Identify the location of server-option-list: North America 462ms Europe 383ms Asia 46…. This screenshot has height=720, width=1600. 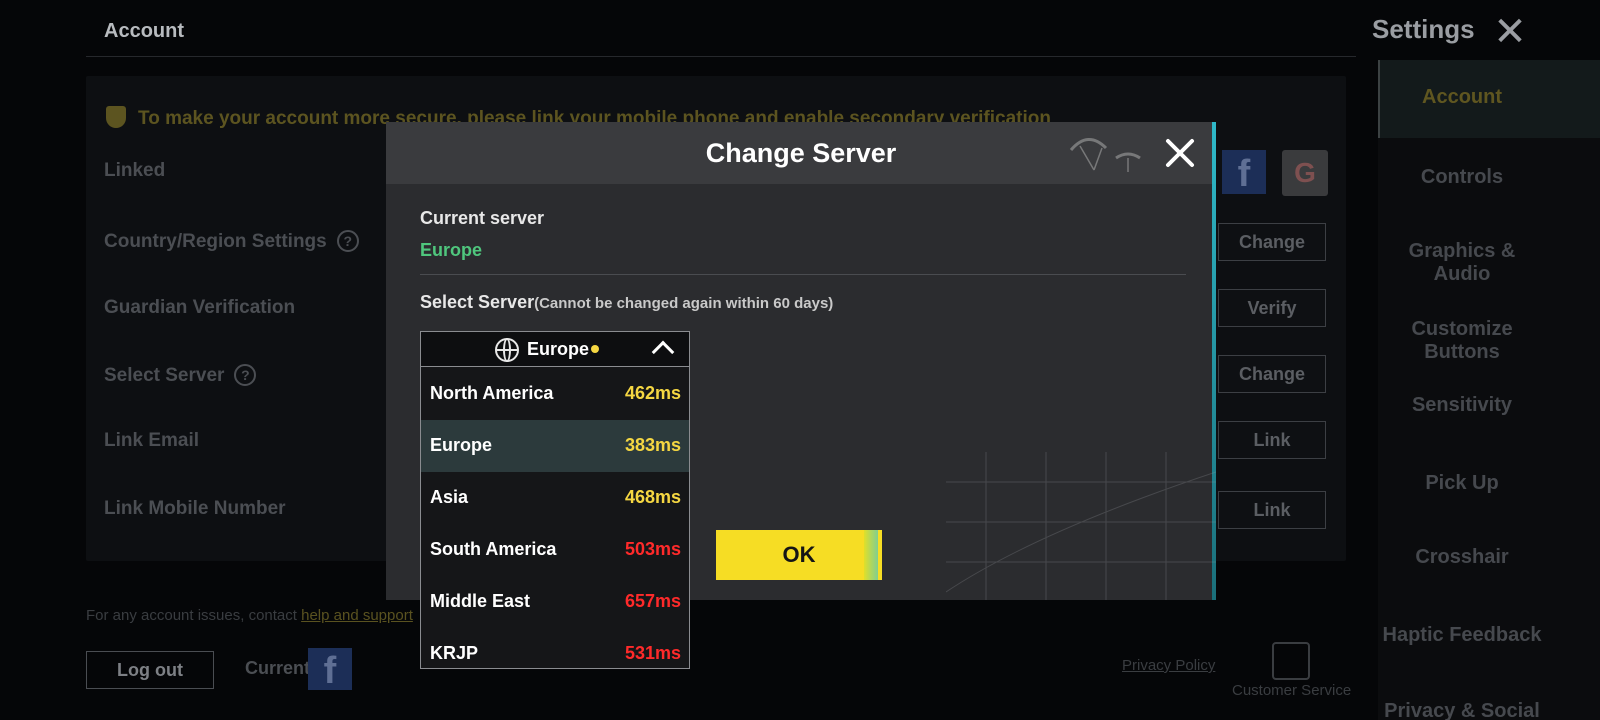
(555, 524).